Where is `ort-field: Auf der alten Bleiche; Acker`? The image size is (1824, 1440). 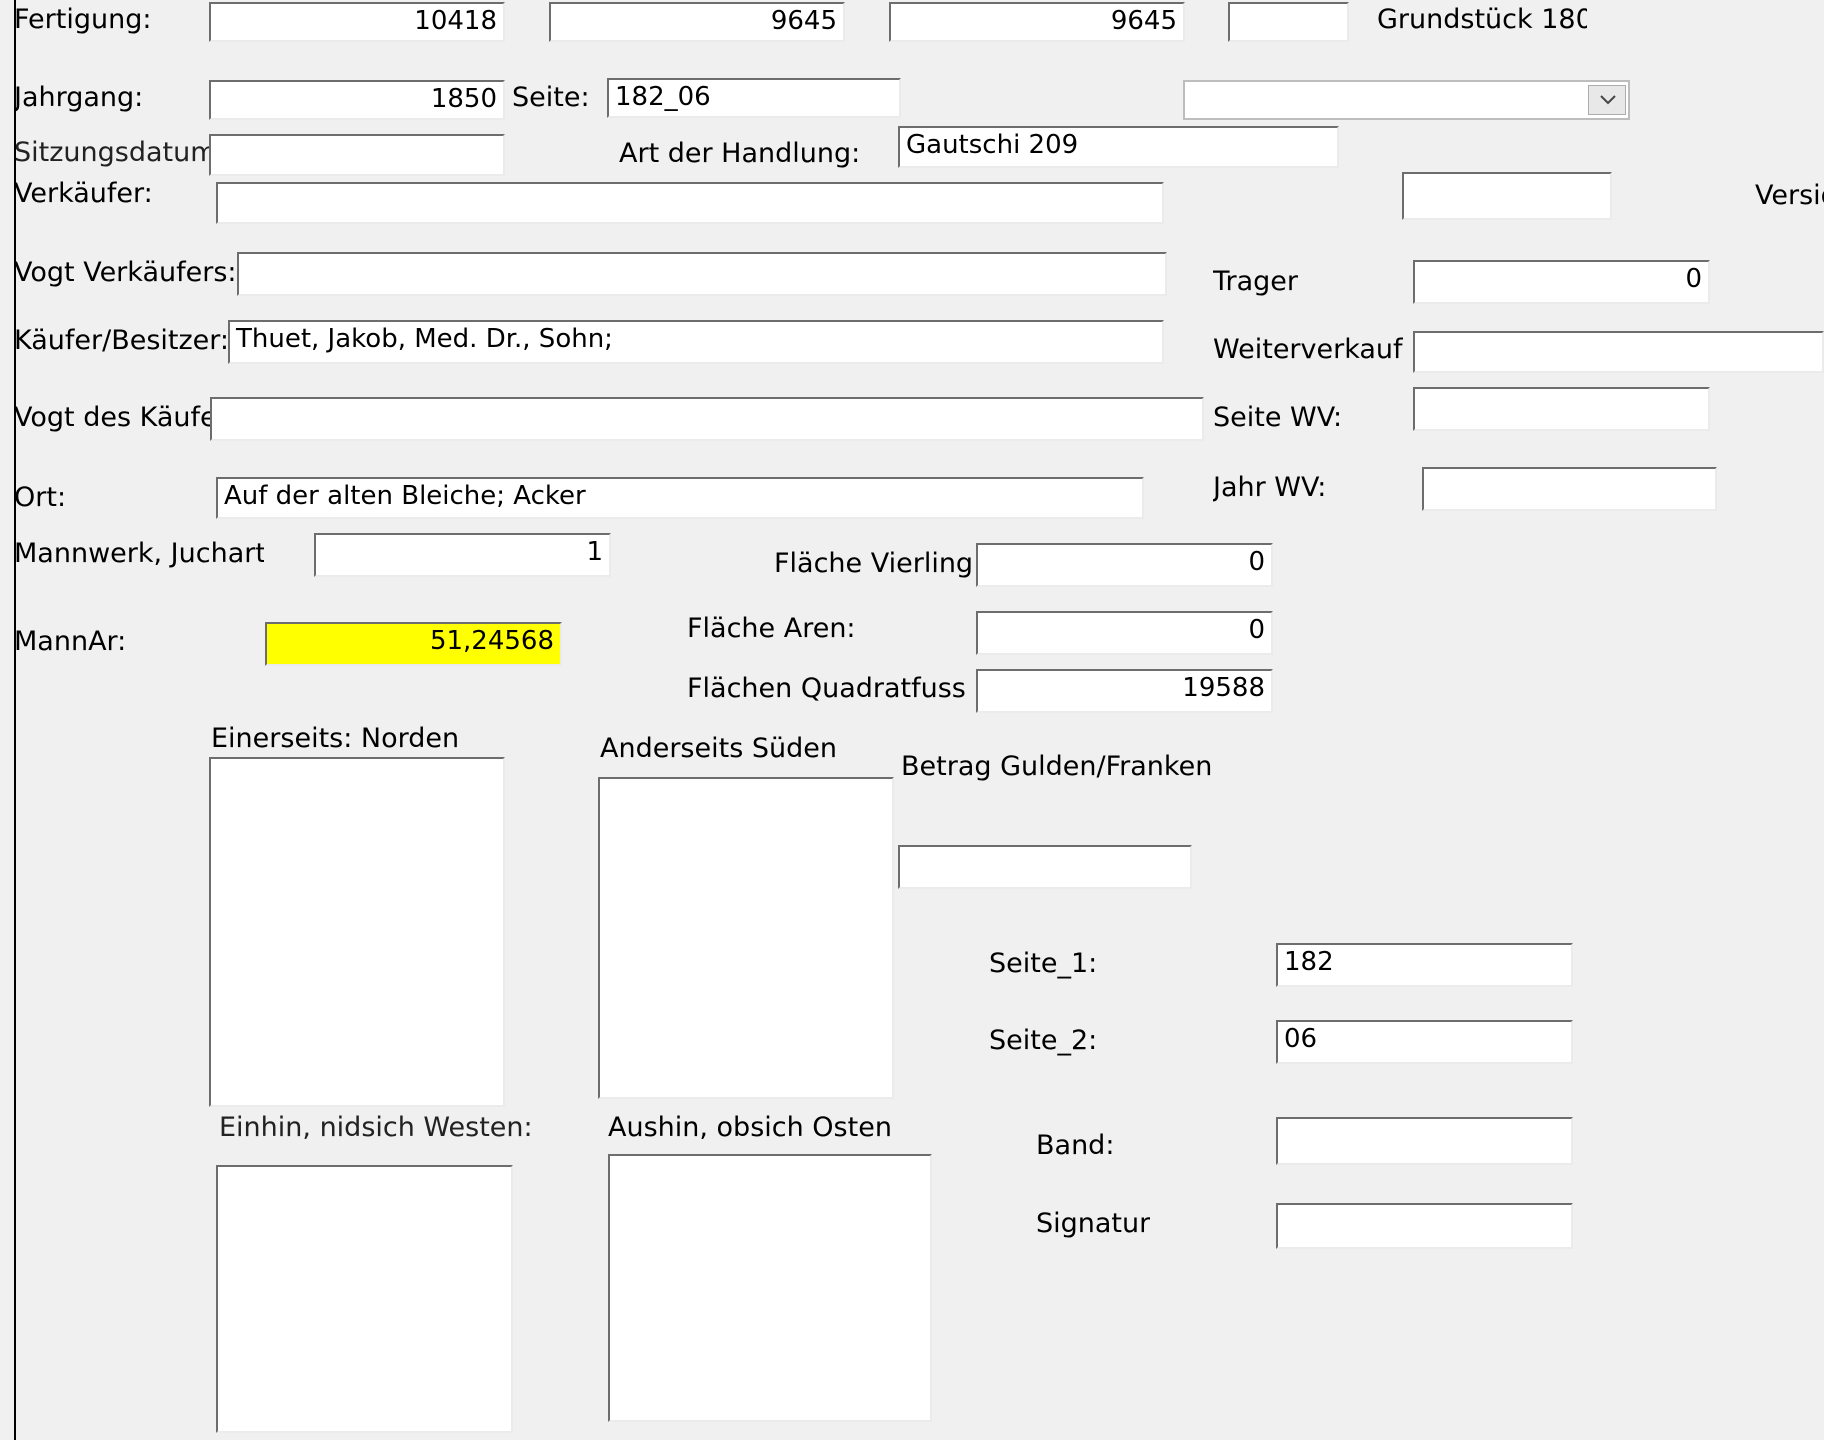 ort-field: Auf der alten Bleiche; Acker is located at coordinates (680, 498).